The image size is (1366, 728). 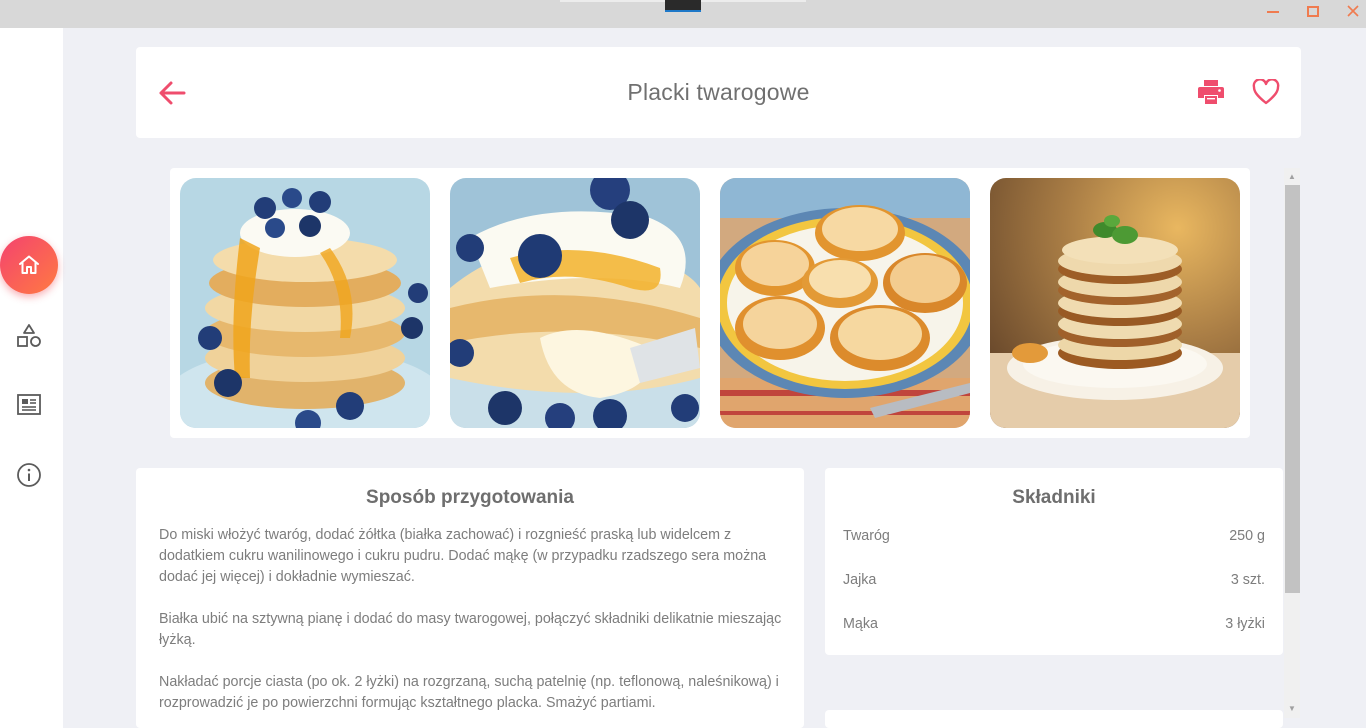 I want to click on page-title: Placki twarogowe, so click(x=718, y=92).